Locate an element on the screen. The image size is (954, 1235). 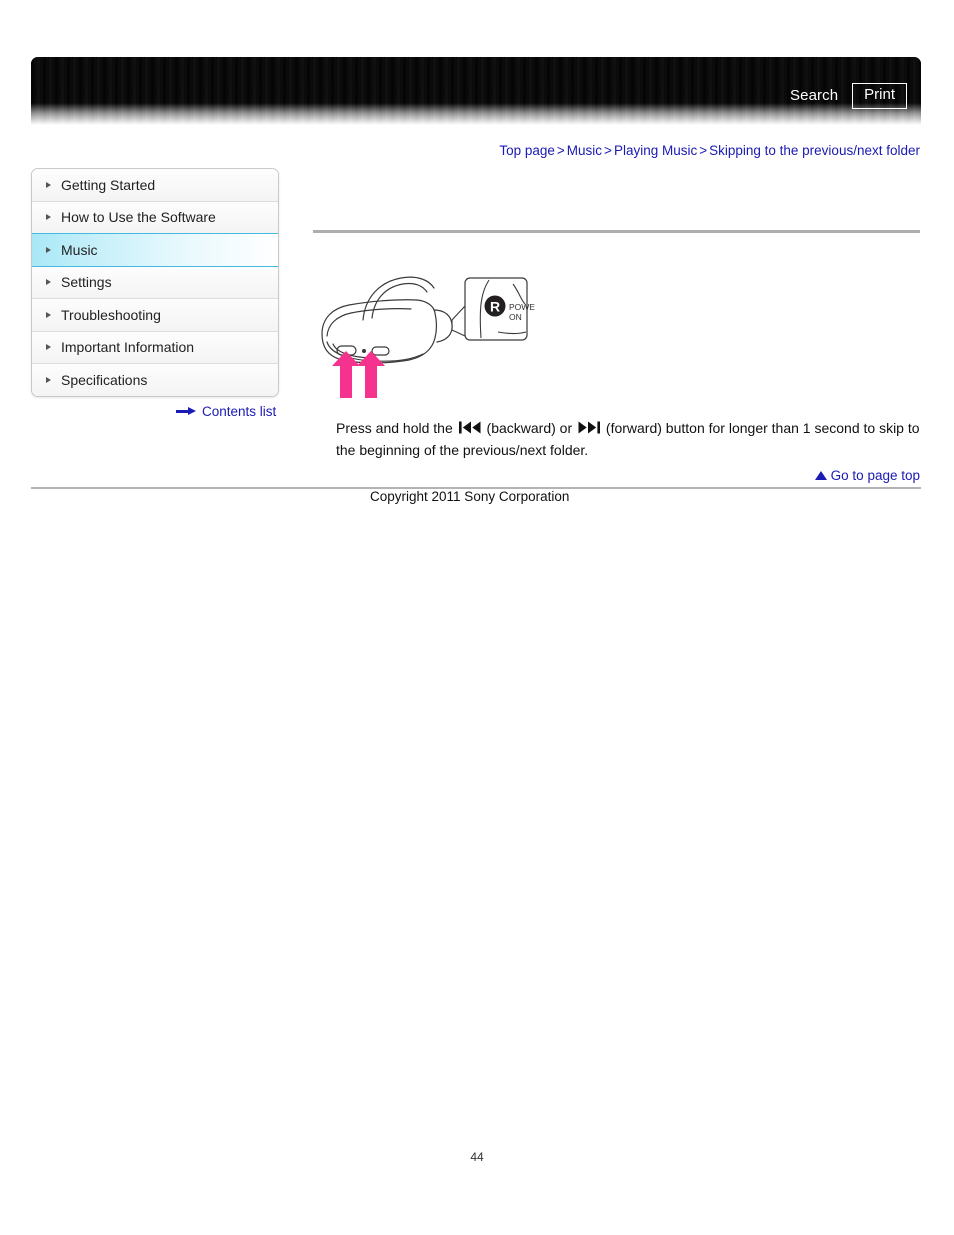
sidebar-item-label: Settings is located at coordinates (86, 282).